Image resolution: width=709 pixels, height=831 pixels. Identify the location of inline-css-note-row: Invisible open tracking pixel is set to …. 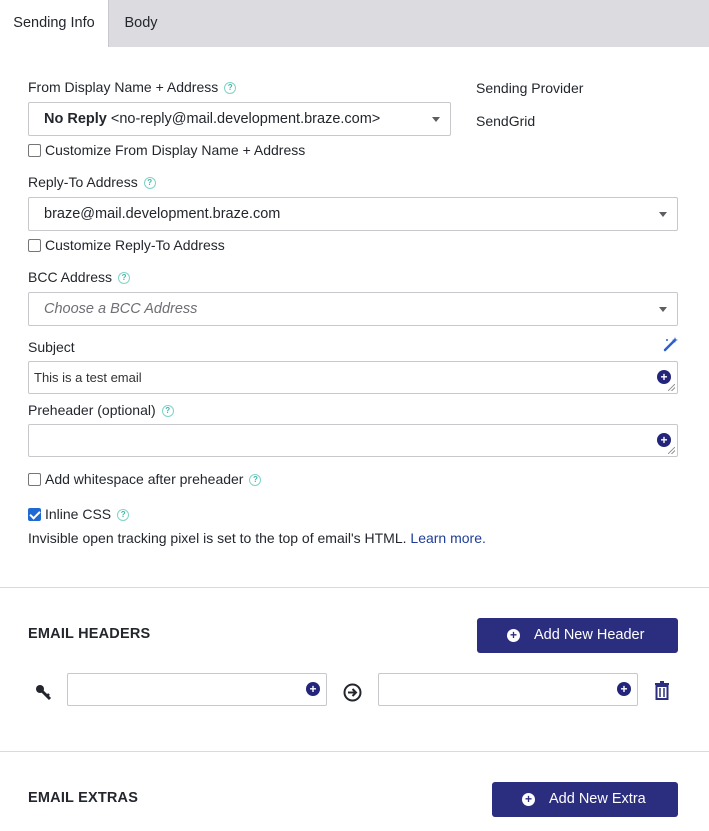
(257, 538).